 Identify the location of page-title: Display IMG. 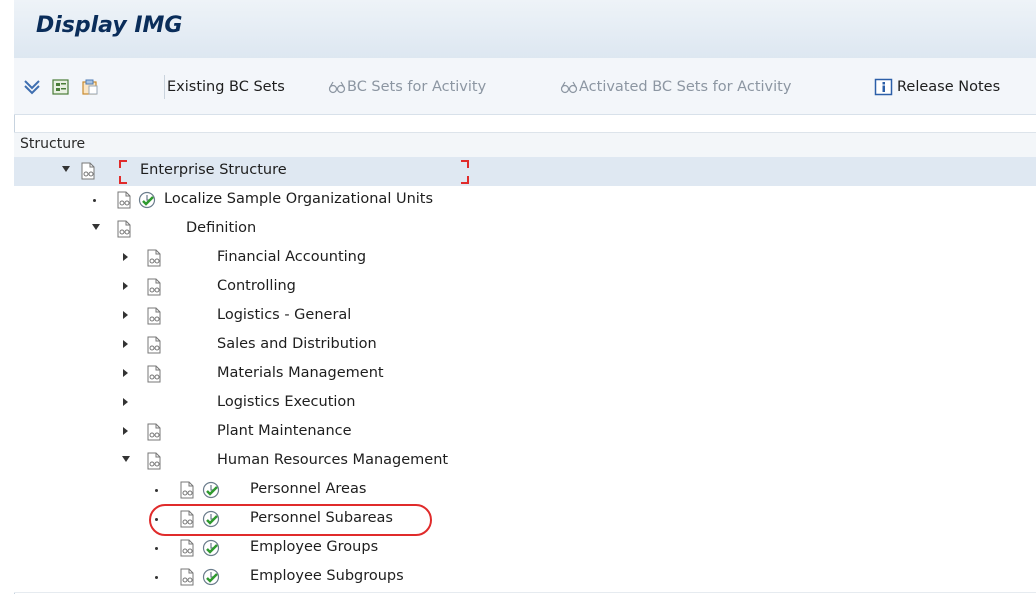
(109, 25).